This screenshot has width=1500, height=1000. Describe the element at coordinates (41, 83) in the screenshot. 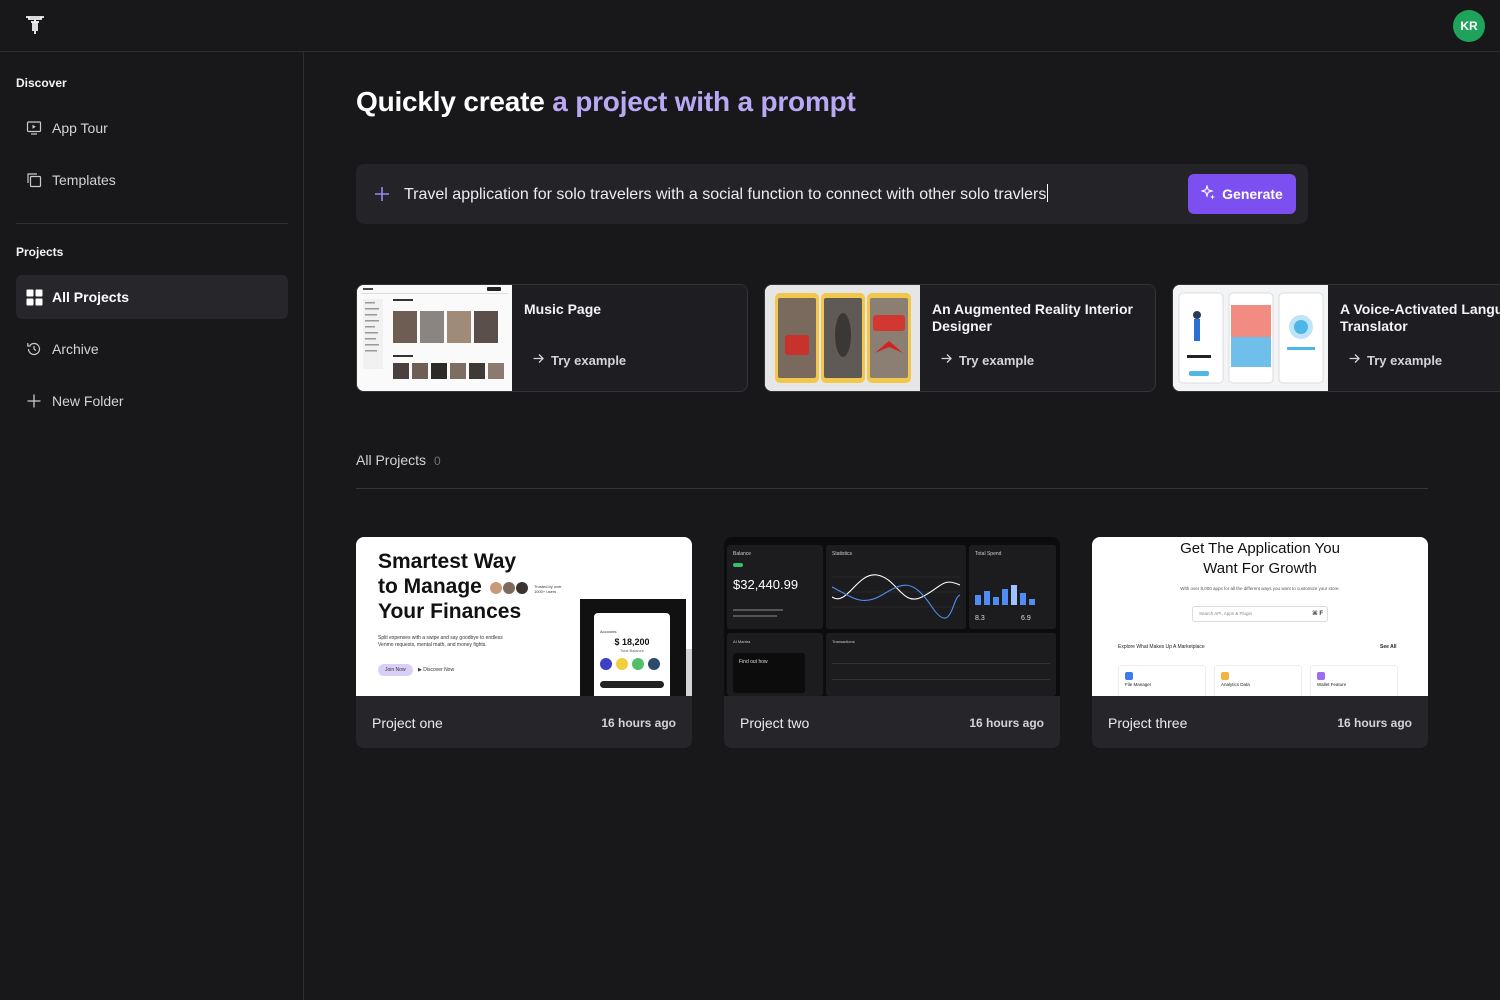

I see `discover-section-title: Discover` at that location.